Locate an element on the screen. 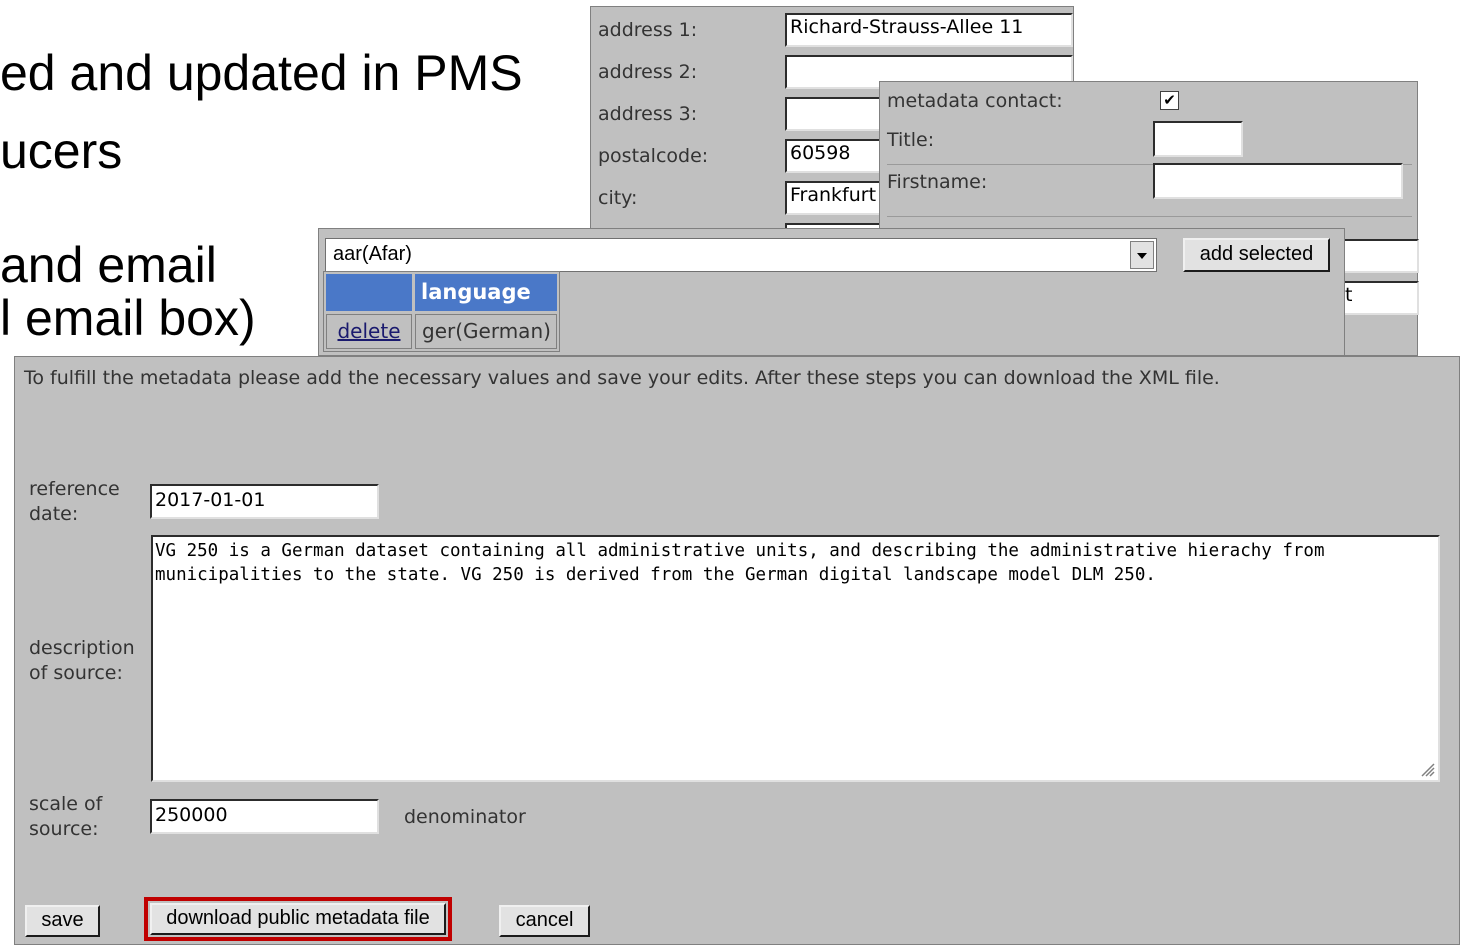 This screenshot has width=1460, height=945. language-select-value: aar(Afar) is located at coordinates (372, 254).